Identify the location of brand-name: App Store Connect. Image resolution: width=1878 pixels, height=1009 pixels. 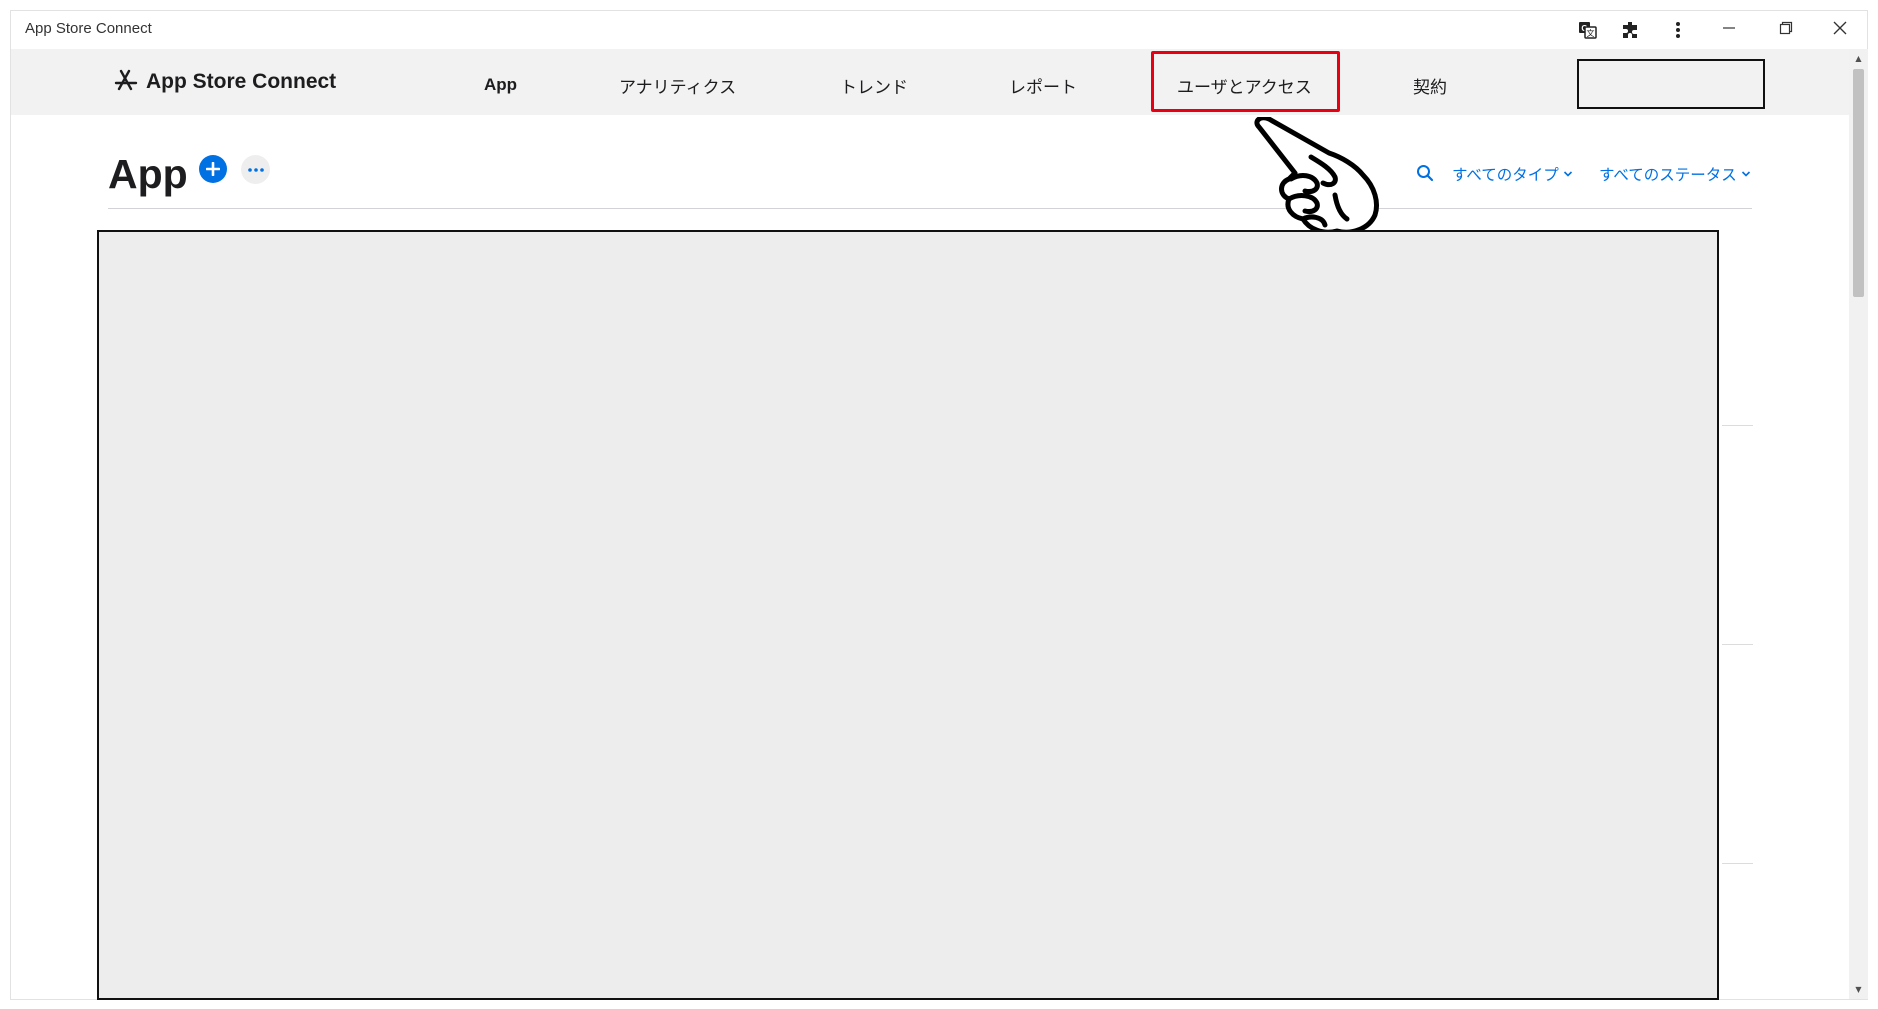
(241, 81).